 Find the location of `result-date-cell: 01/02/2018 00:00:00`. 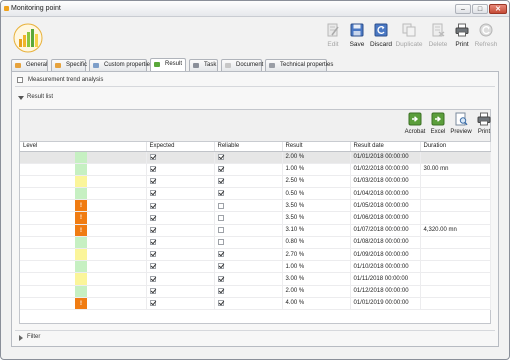

result-date-cell: 01/02/2018 00:00:00 is located at coordinates (385, 169).